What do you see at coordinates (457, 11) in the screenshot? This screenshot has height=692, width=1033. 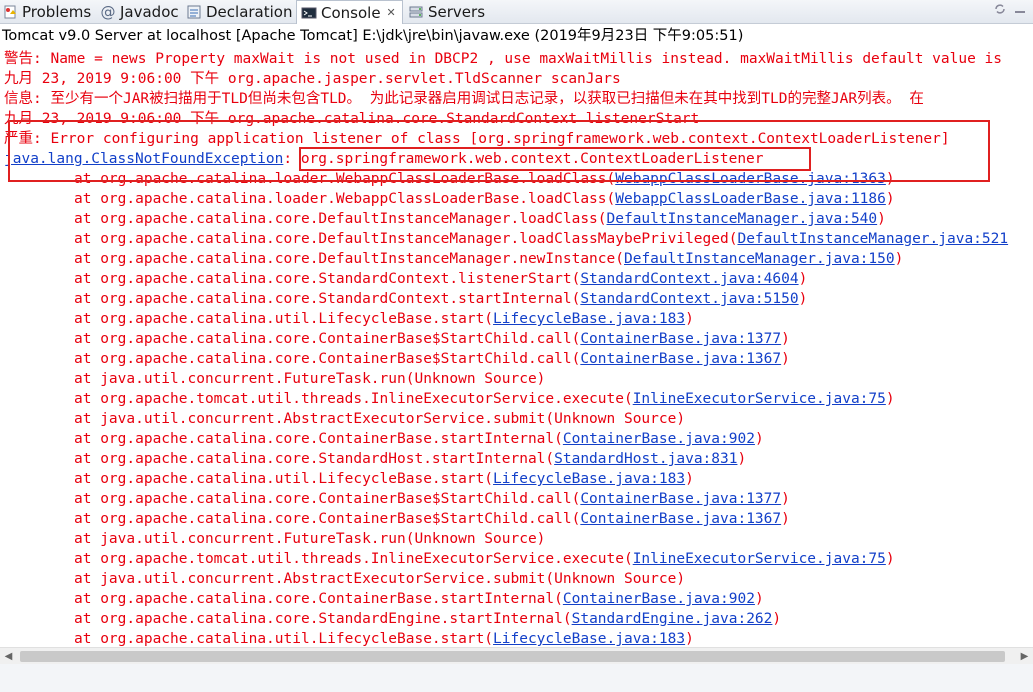 I see `tab-label: Servers` at bounding box center [457, 11].